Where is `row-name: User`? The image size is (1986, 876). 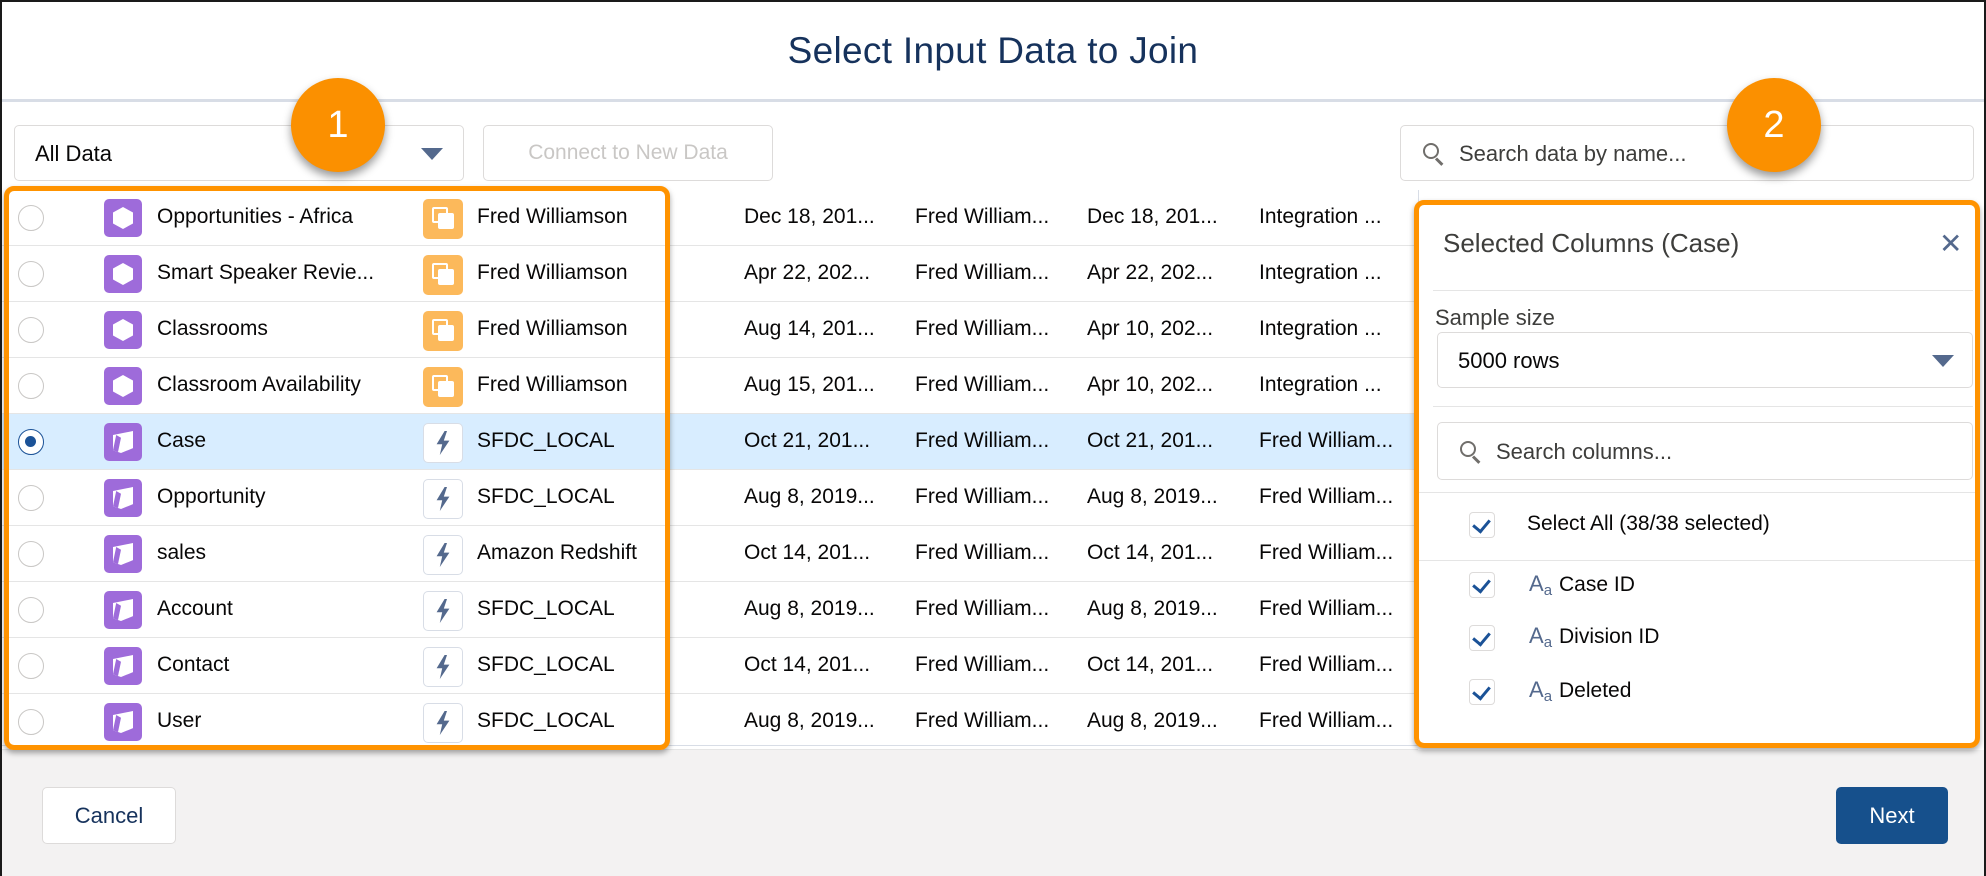
row-name: User is located at coordinates (179, 720).